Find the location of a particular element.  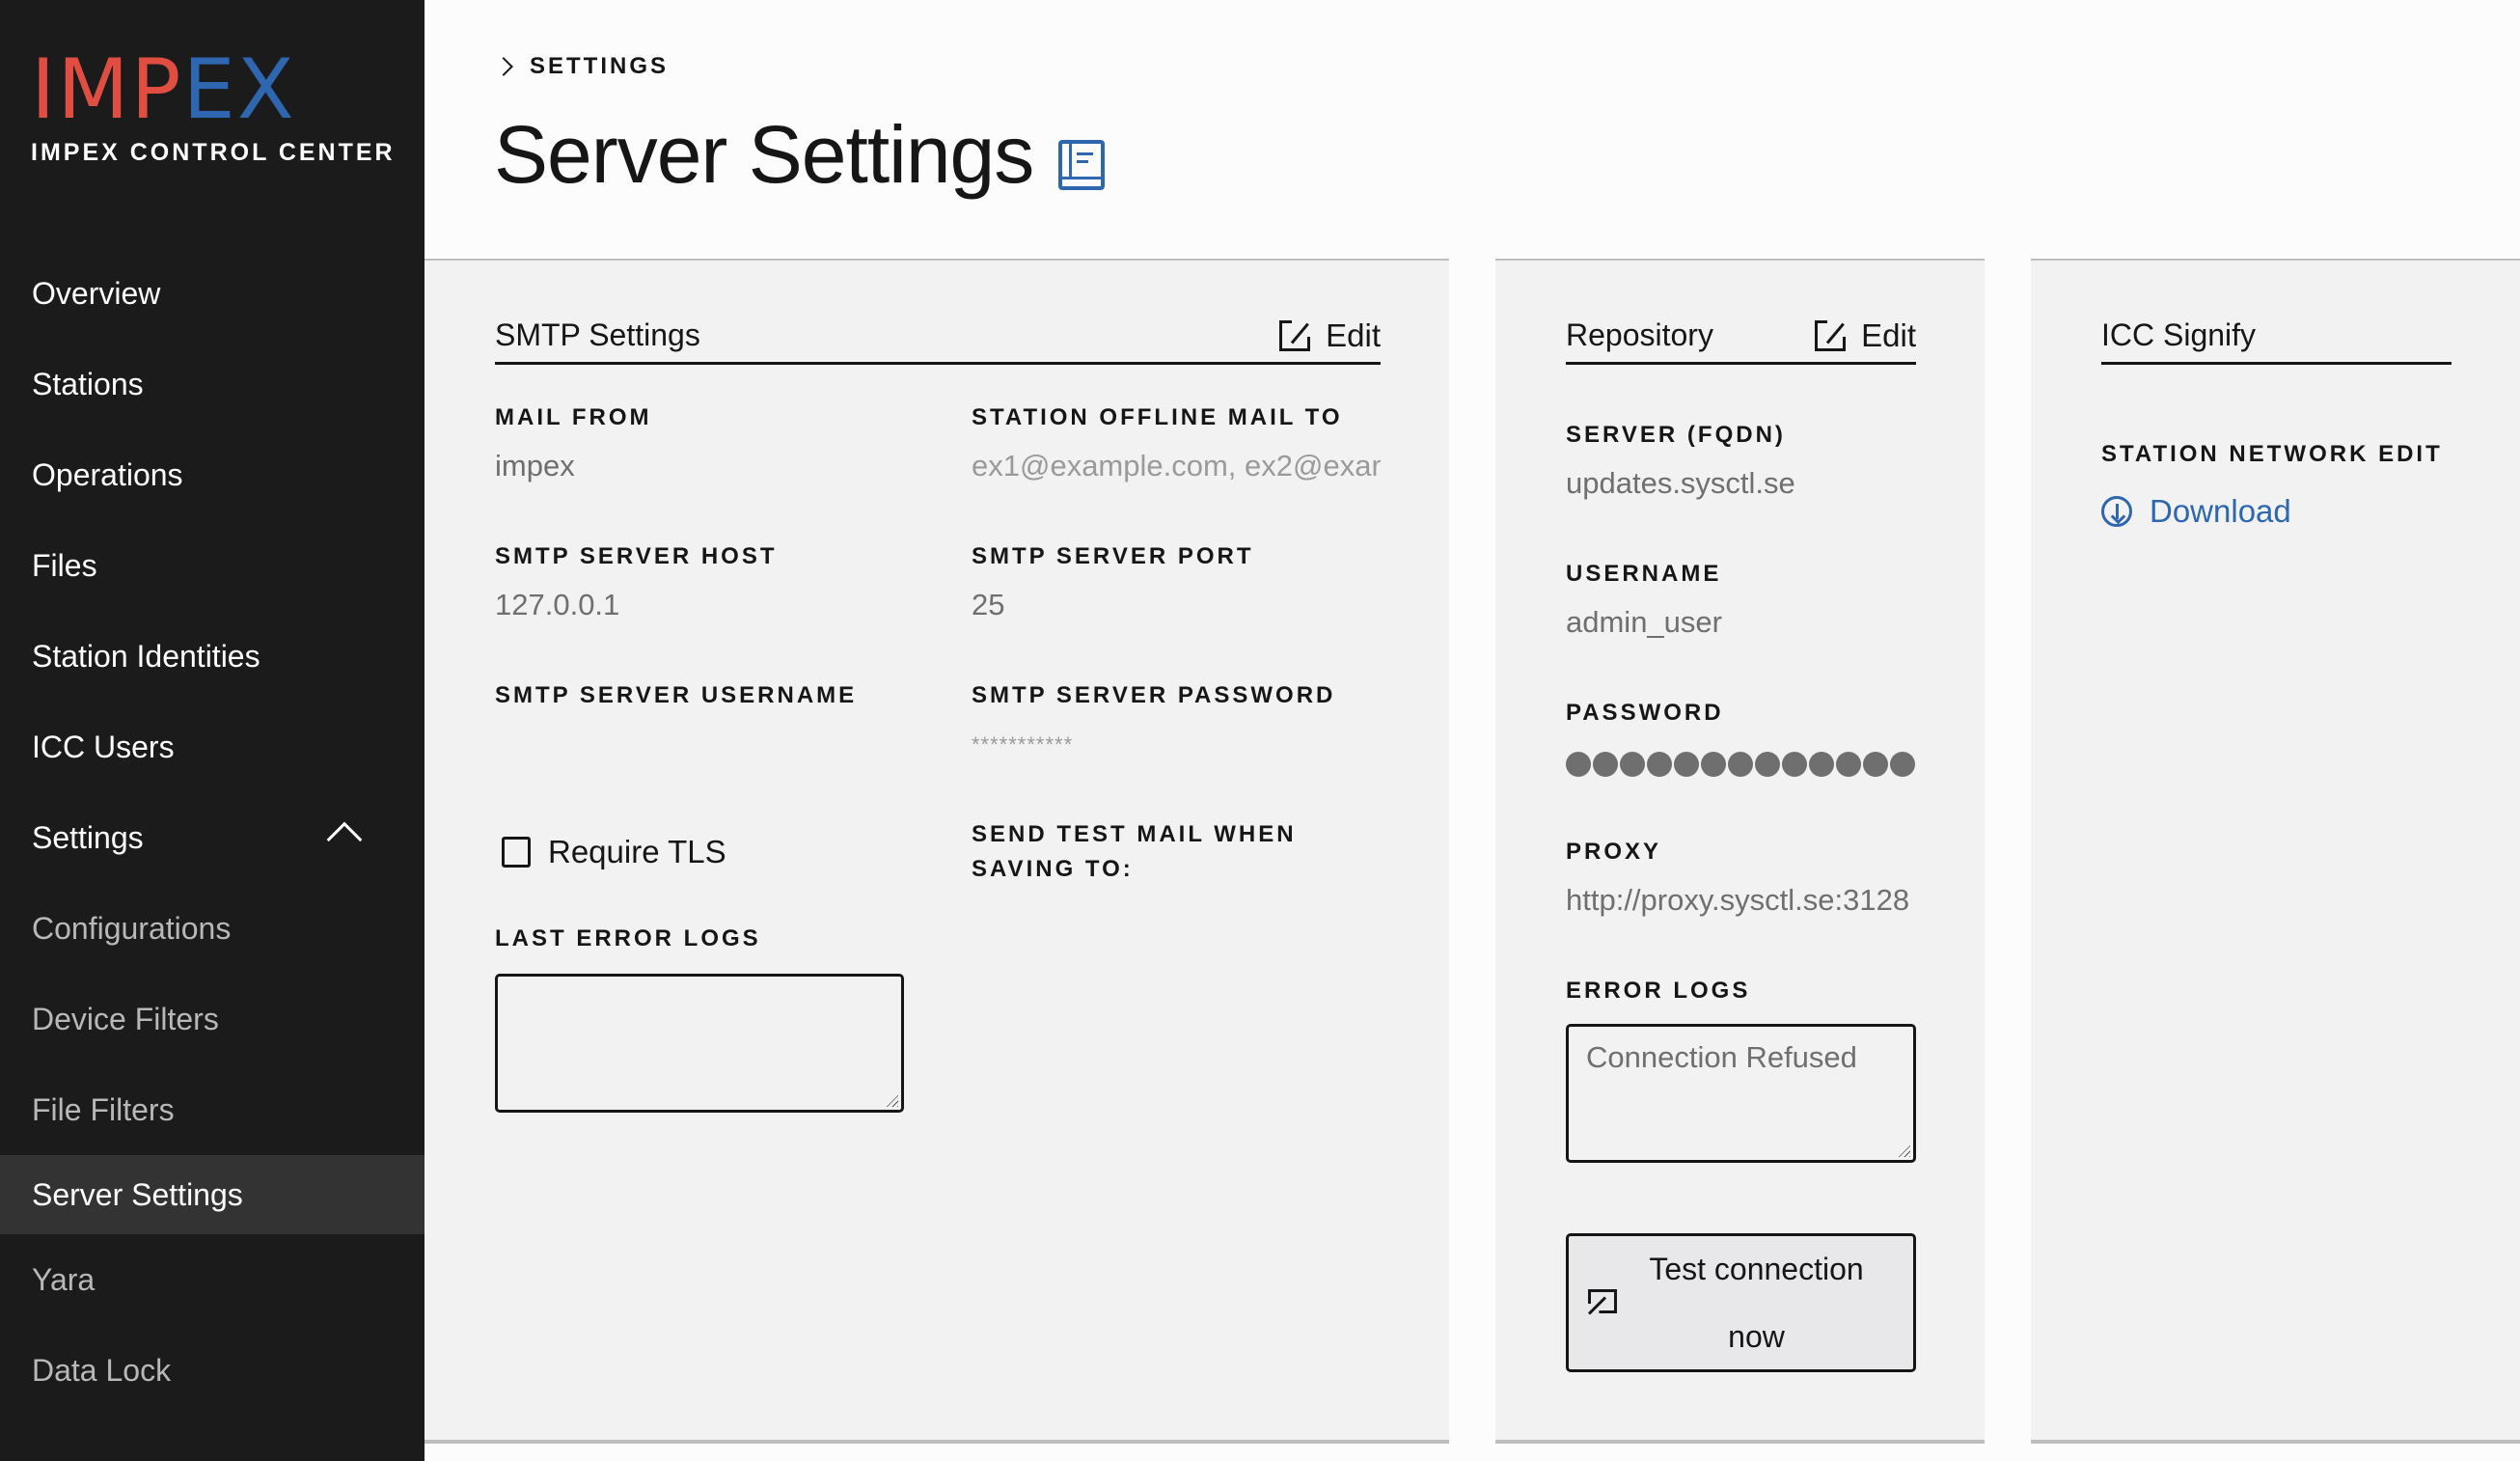

test-connection-button: Test connection now is located at coordinates (1741, 1302).